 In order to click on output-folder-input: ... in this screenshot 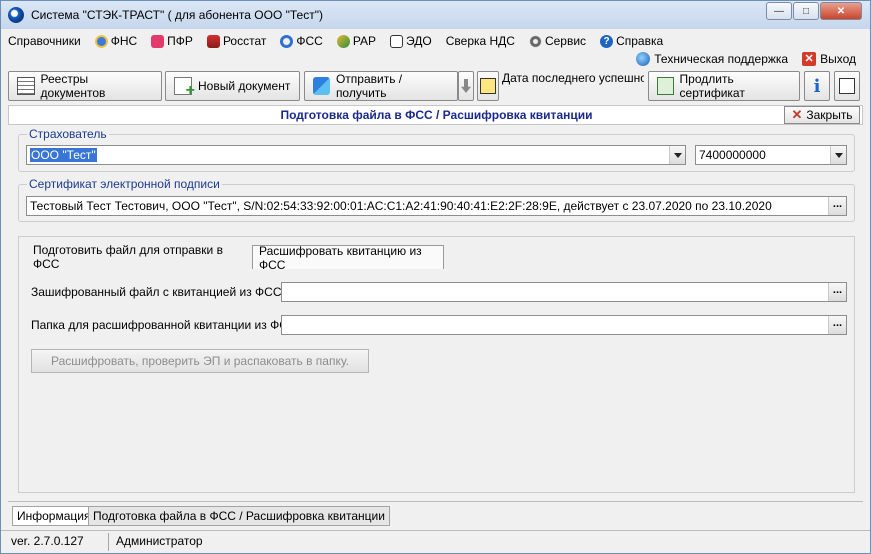, I will do `click(564, 325)`.